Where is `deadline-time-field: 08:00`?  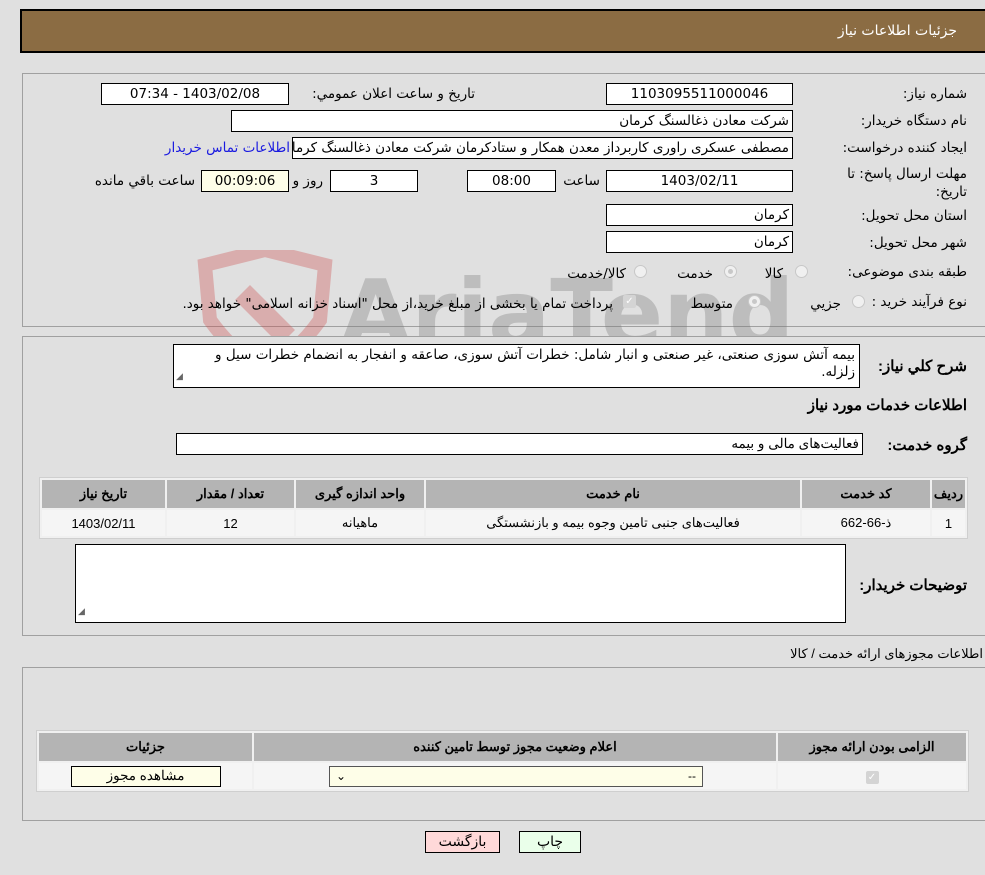
deadline-time-field: 08:00 is located at coordinates (511, 181).